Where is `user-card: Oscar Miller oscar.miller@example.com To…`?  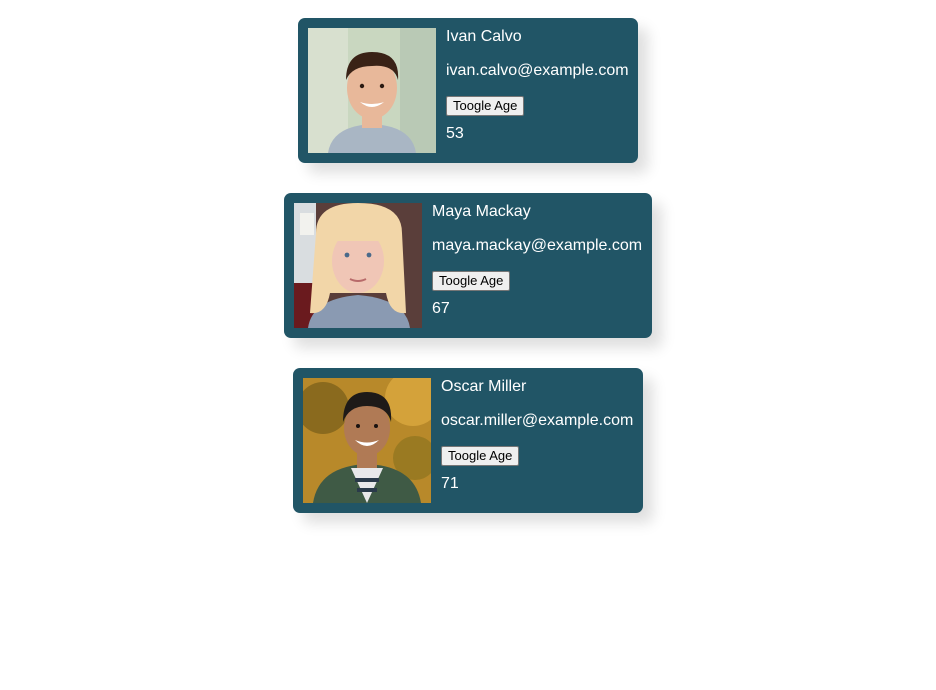
user-card: Oscar Miller oscar.miller@example.com To… is located at coordinates (468, 440).